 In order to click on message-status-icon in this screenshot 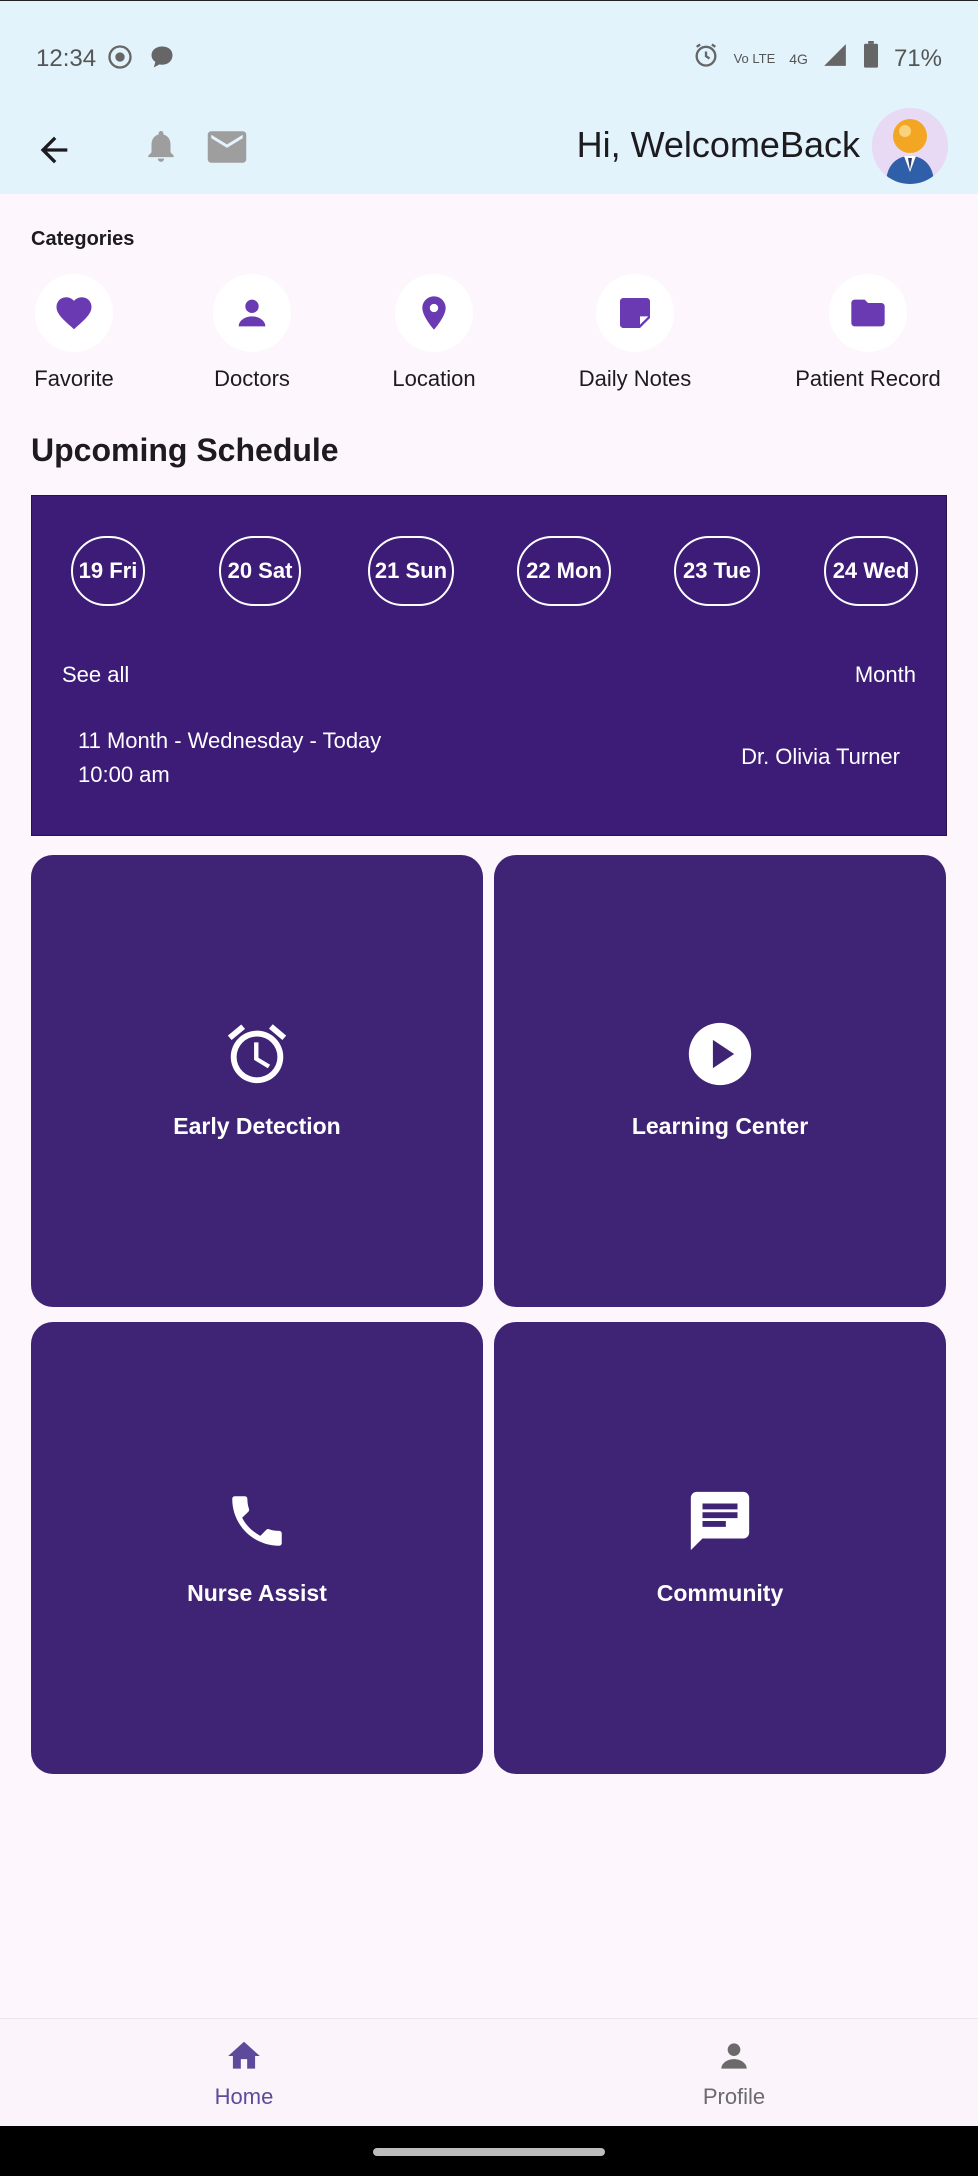, I will do `click(162, 59)`.